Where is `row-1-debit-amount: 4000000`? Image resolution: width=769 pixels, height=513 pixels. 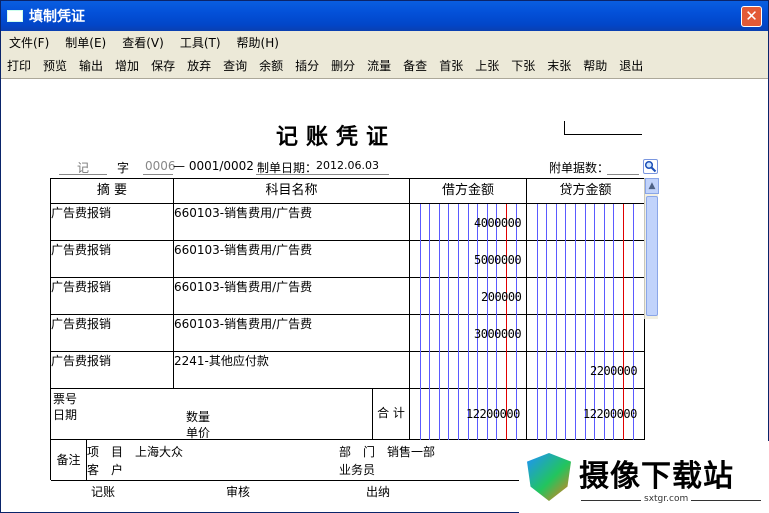
row-1-debit-amount: 4000000 is located at coordinates (498, 223).